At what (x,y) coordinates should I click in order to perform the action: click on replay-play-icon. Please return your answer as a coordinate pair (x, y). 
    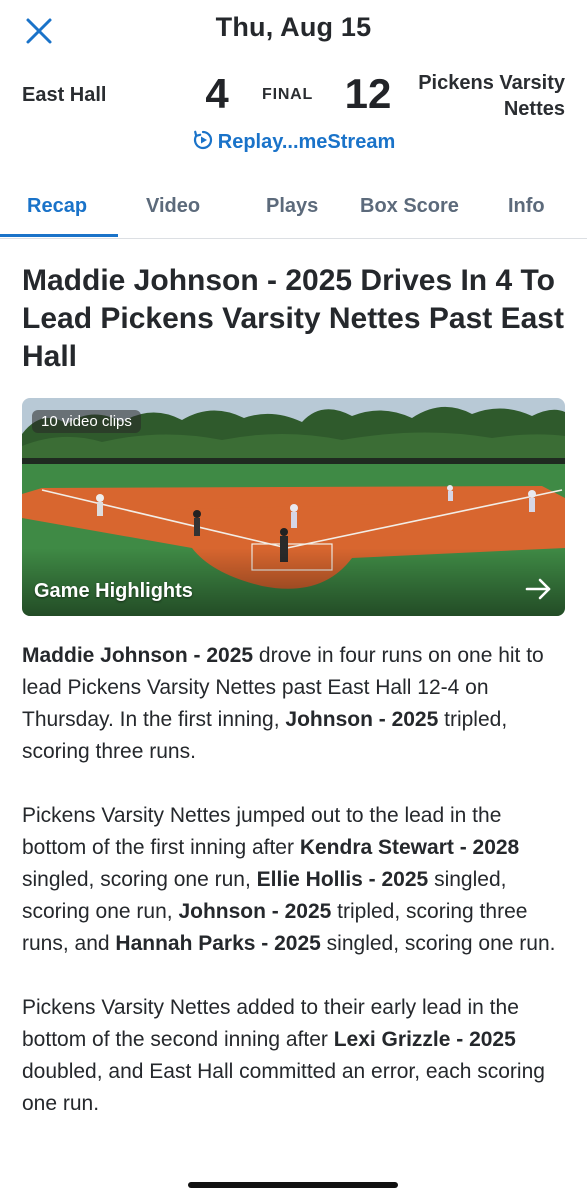
    Looking at the image, I should click on (203, 140).